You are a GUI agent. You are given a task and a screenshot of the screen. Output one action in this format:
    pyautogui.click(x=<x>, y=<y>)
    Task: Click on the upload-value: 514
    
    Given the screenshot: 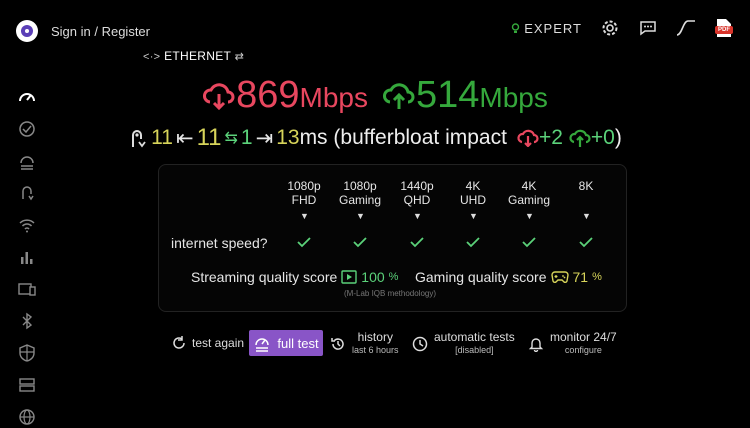 What is the action you would take?
    pyautogui.click(x=448, y=95)
    